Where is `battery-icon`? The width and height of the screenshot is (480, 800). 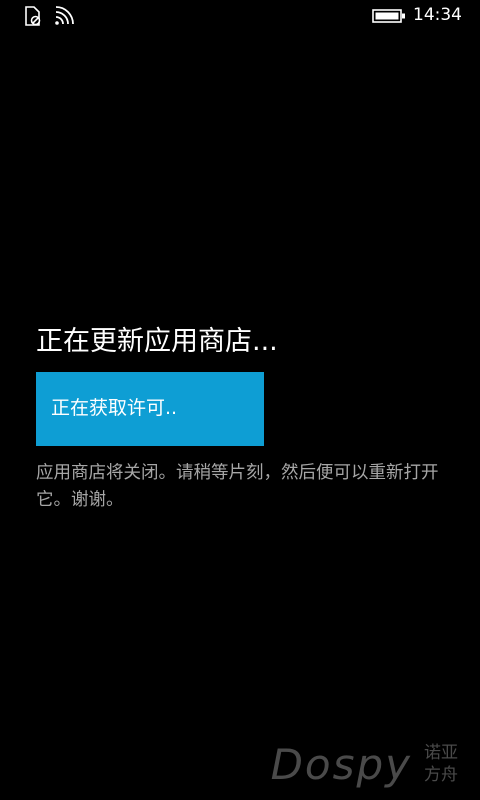 battery-icon is located at coordinates (388, 16).